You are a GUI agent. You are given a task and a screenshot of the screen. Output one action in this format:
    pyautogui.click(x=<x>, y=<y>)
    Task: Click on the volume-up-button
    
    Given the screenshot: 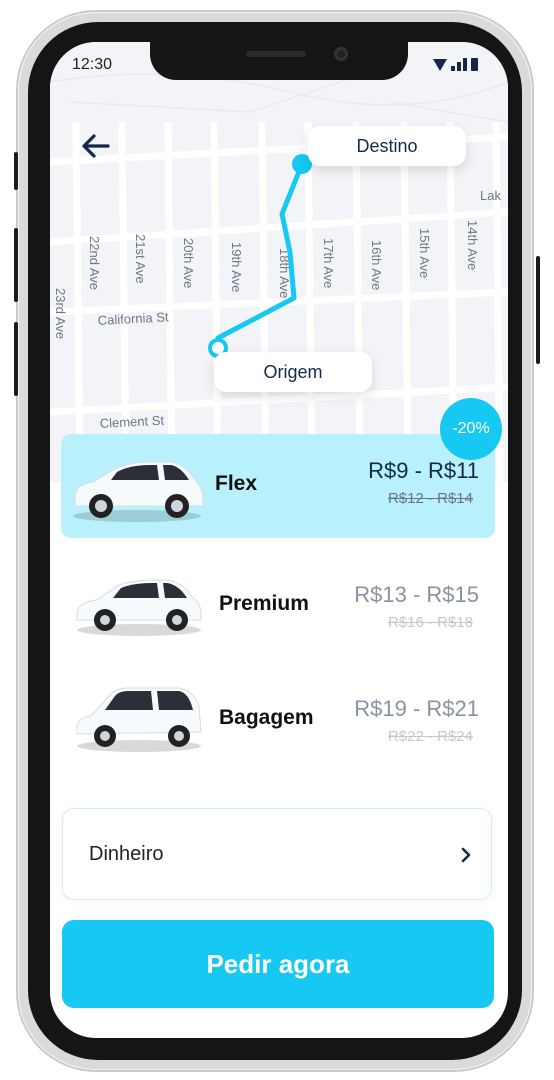 What is the action you would take?
    pyautogui.click(x=16, y=265)
    